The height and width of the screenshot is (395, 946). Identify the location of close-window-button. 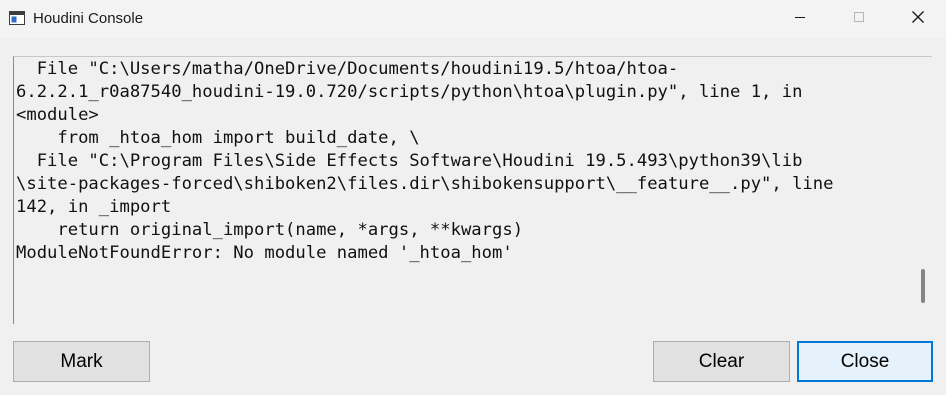
(918, 19).